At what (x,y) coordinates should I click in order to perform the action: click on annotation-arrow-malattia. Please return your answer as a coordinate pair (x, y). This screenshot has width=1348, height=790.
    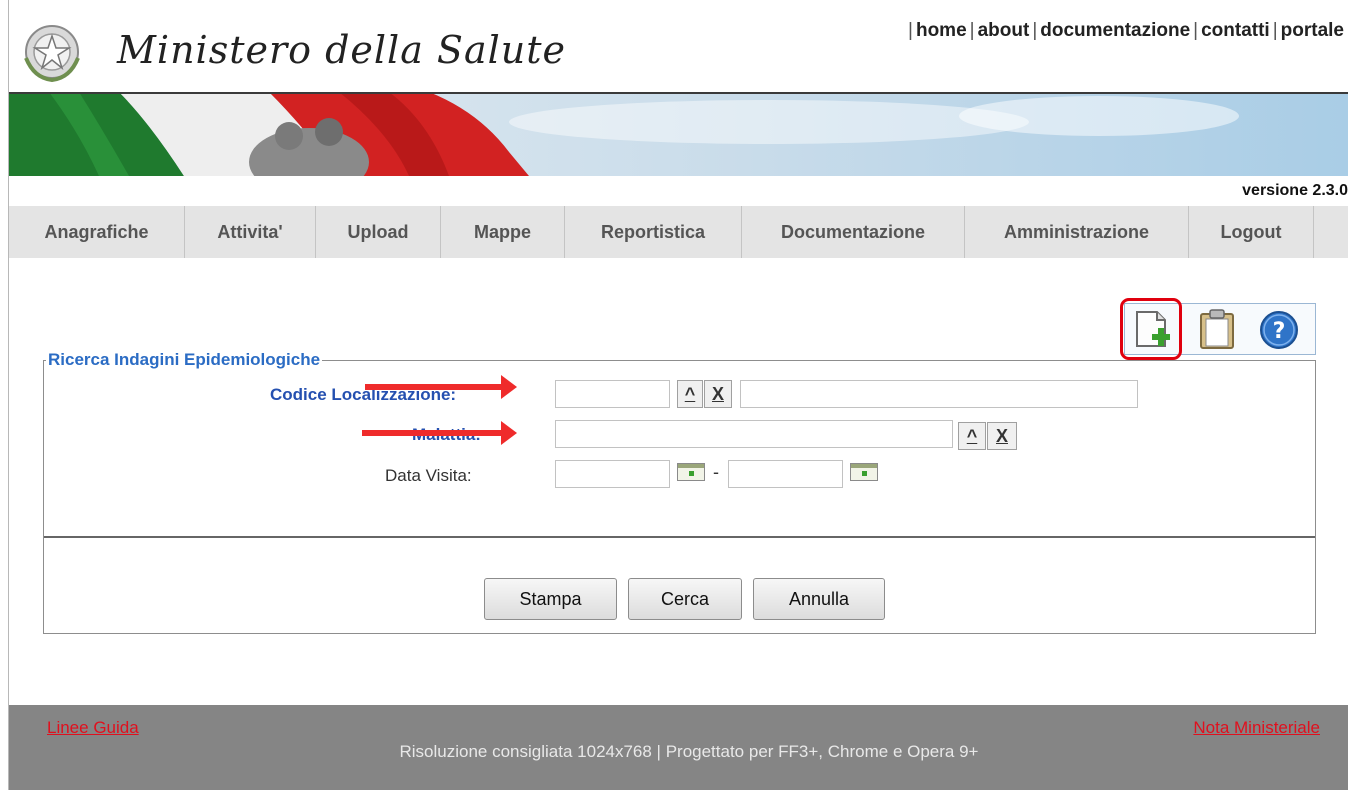
    Looking at the image, I should click on (439, 433).